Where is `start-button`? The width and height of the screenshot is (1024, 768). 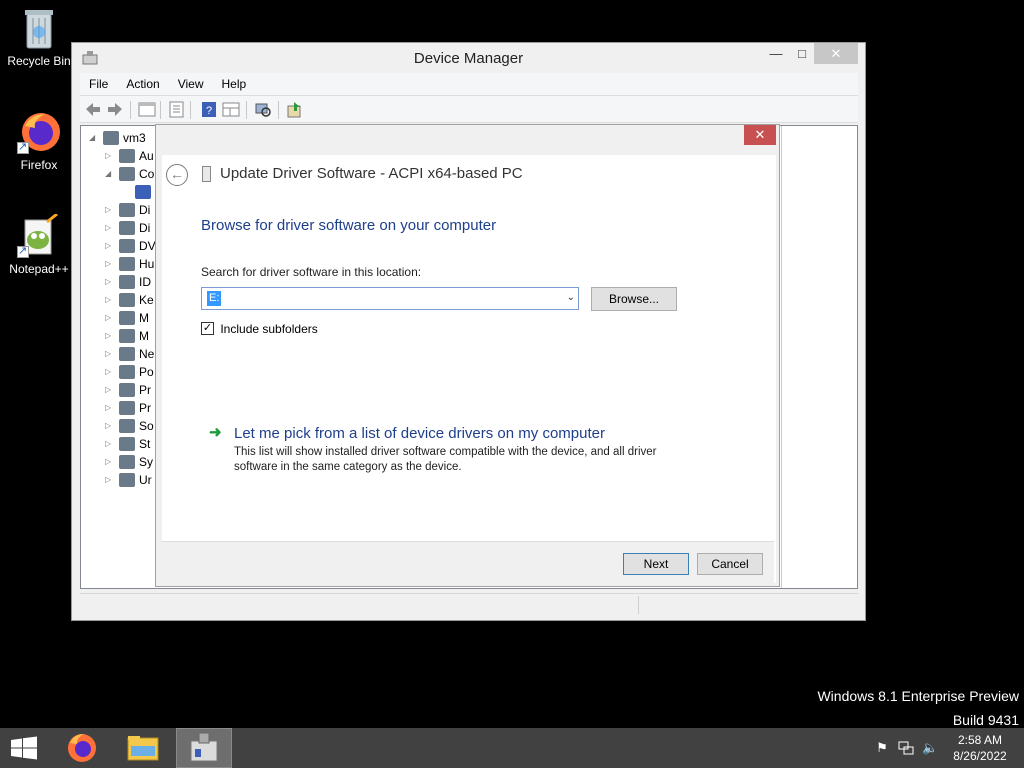
start-button is located at coordinates (24, 748).